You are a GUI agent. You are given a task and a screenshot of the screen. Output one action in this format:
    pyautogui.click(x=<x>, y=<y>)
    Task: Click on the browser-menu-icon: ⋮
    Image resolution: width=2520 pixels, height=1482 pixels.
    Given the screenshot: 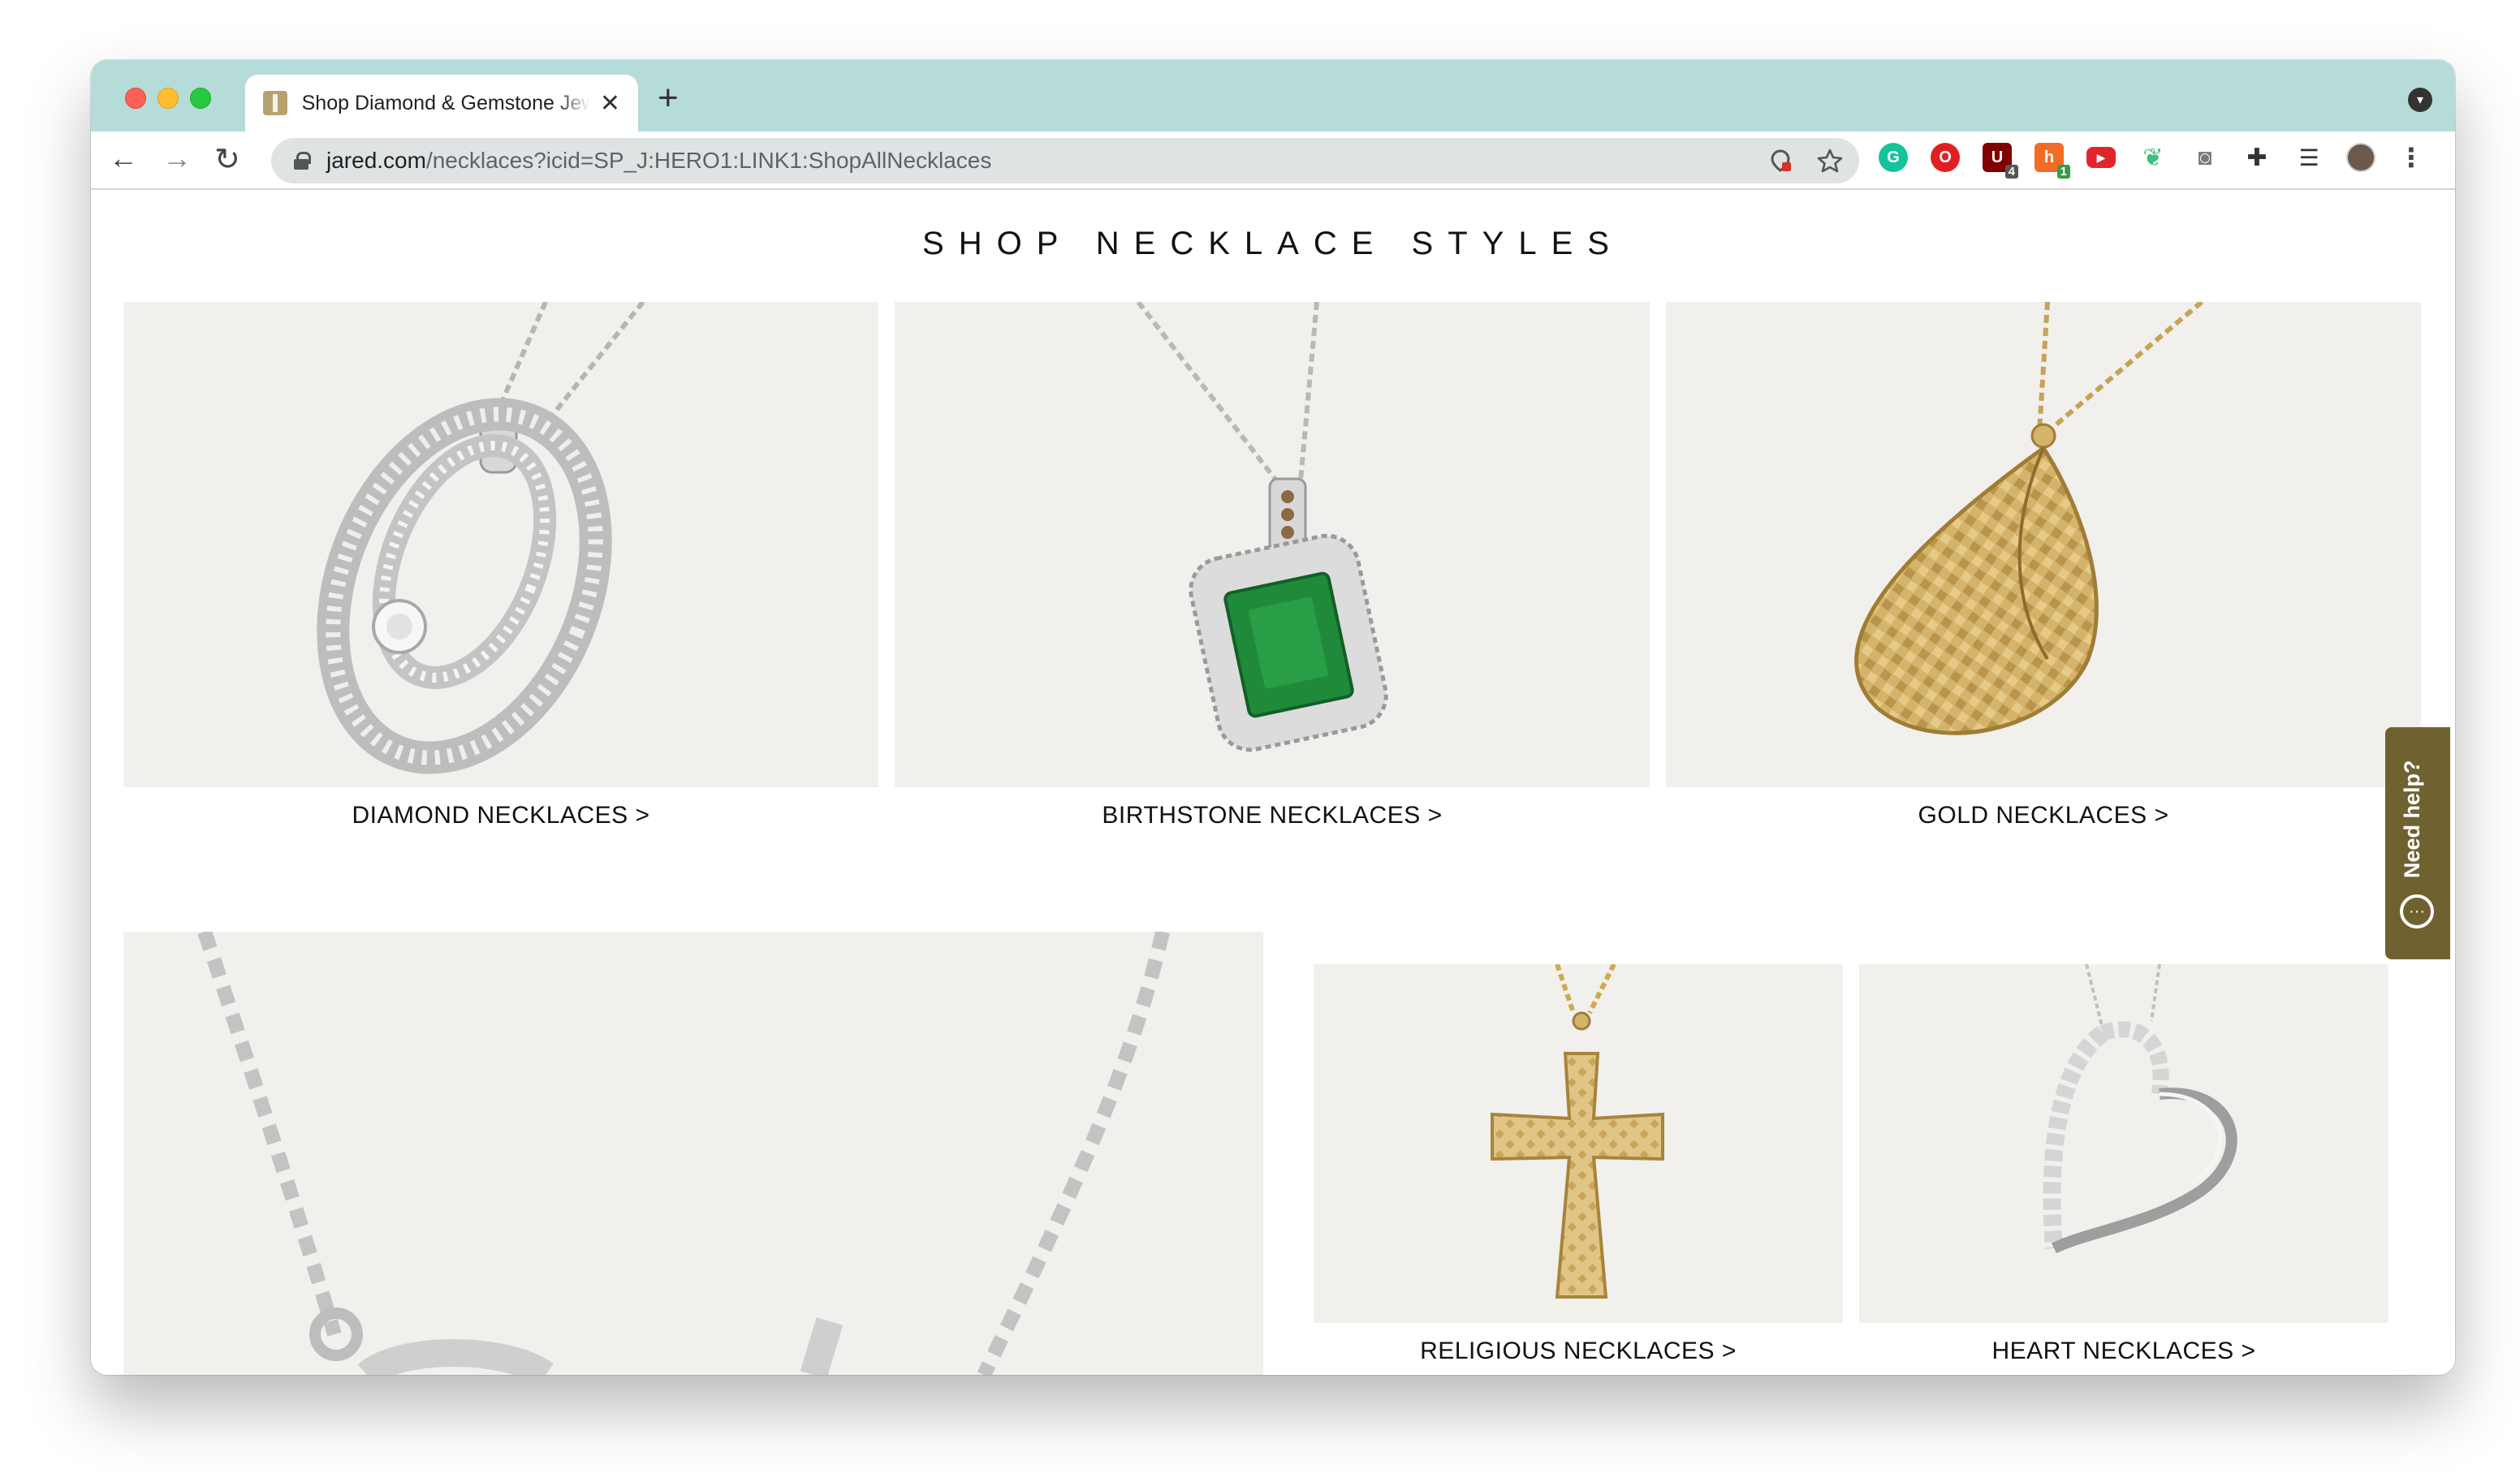 What is the action you would take?
    pyautogui.click(x=2412, y=157)
    